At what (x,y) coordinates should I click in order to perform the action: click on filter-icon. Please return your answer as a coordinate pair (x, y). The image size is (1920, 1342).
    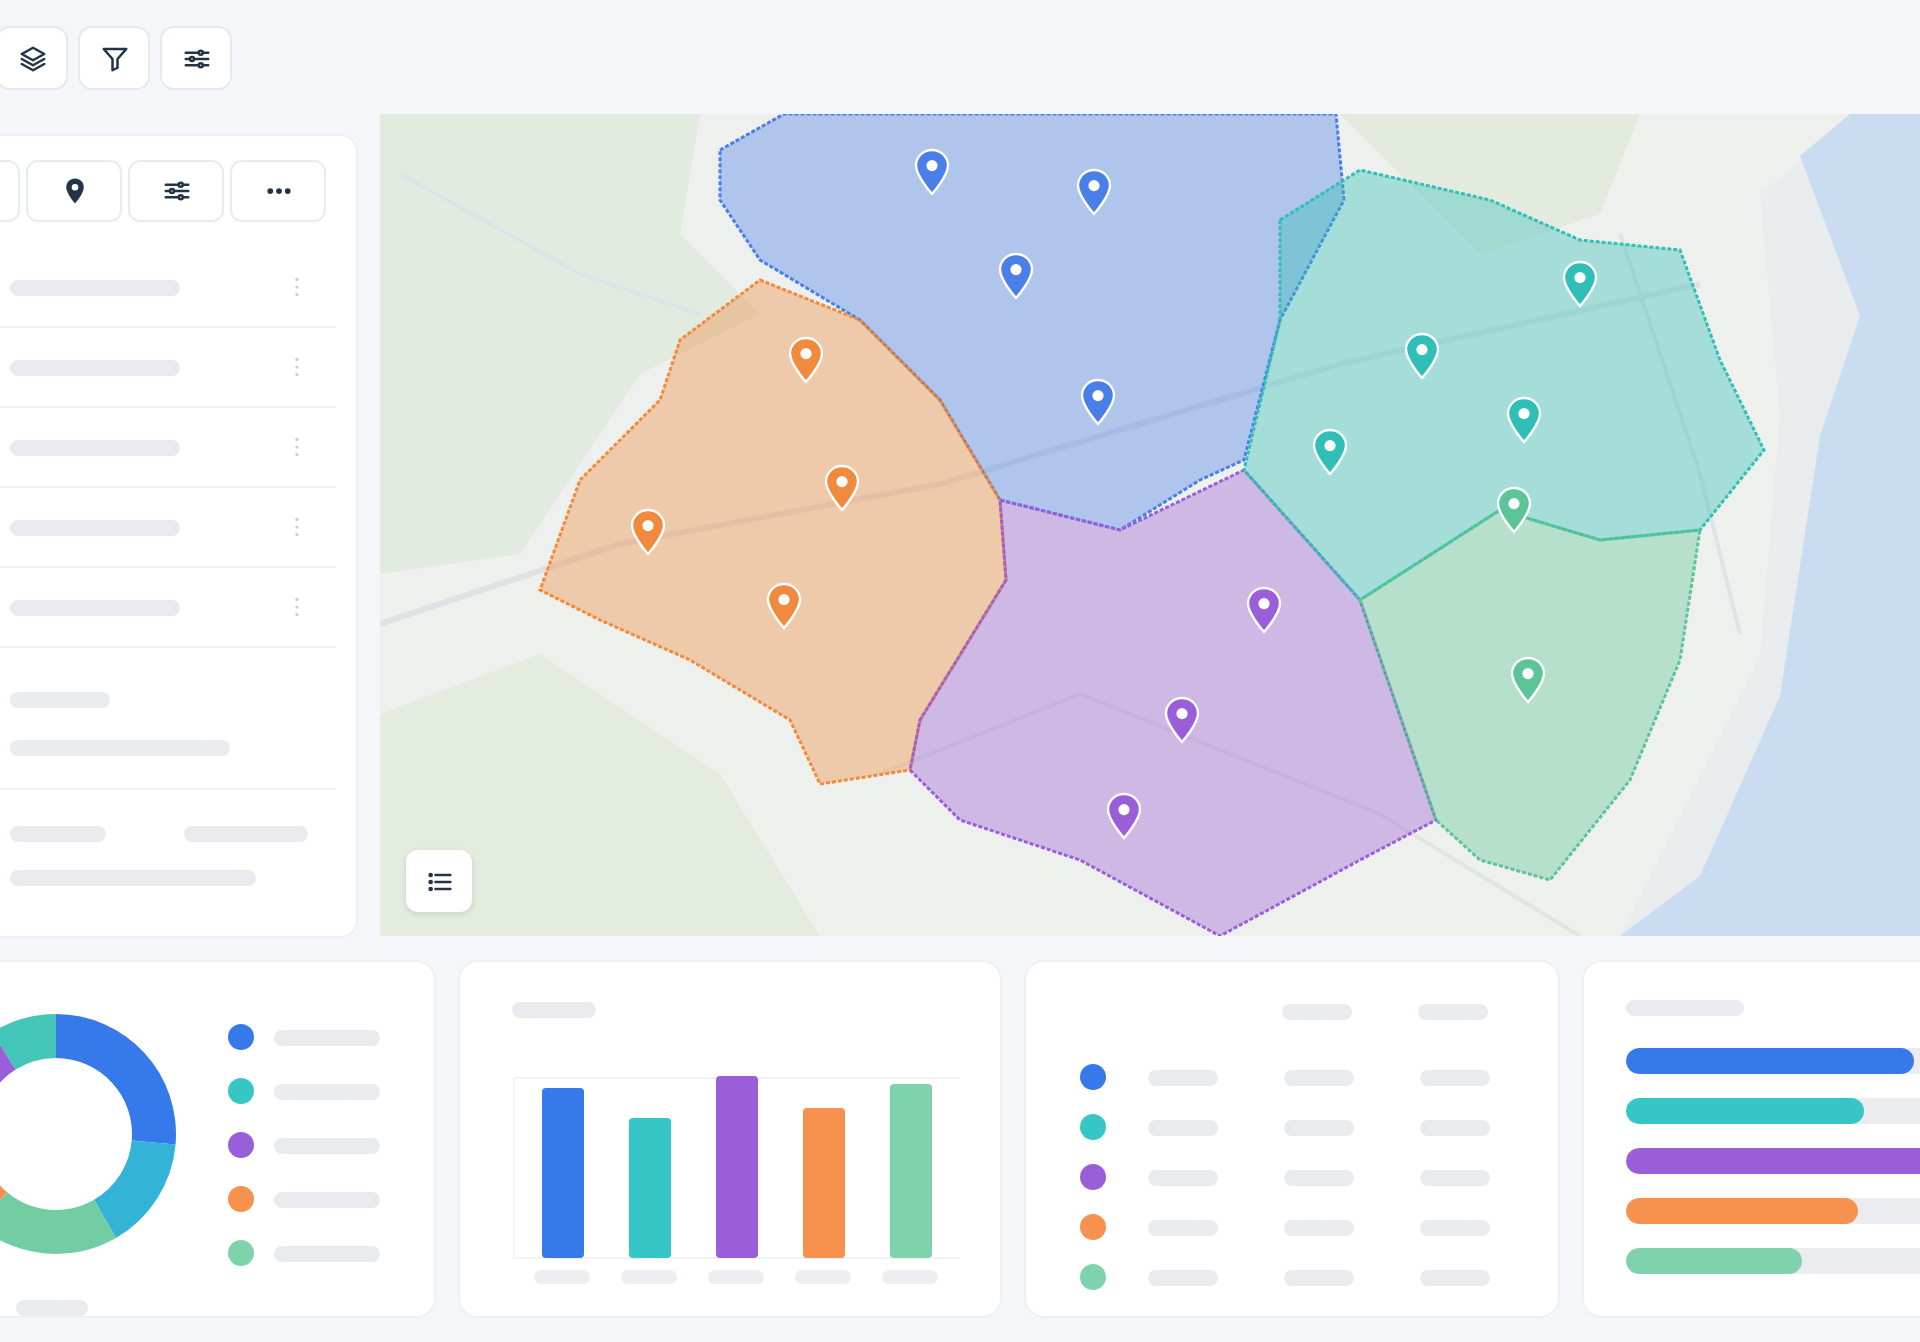
    Looking at the image, I should click on (114, 58).